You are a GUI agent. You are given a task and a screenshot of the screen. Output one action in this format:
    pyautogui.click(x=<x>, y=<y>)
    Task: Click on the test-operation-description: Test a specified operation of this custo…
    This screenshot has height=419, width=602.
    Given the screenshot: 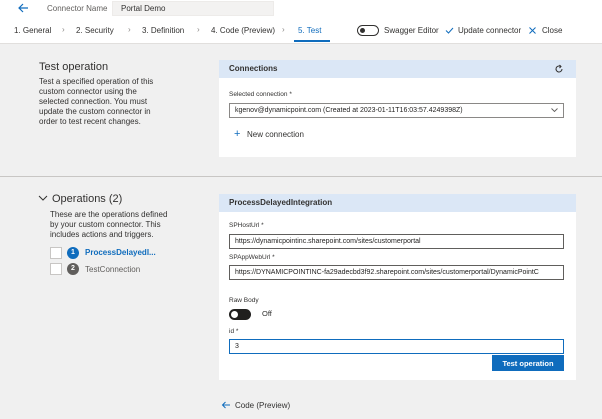 What is the action you would take?
    pyautogui.click(x=96, y=102)
    